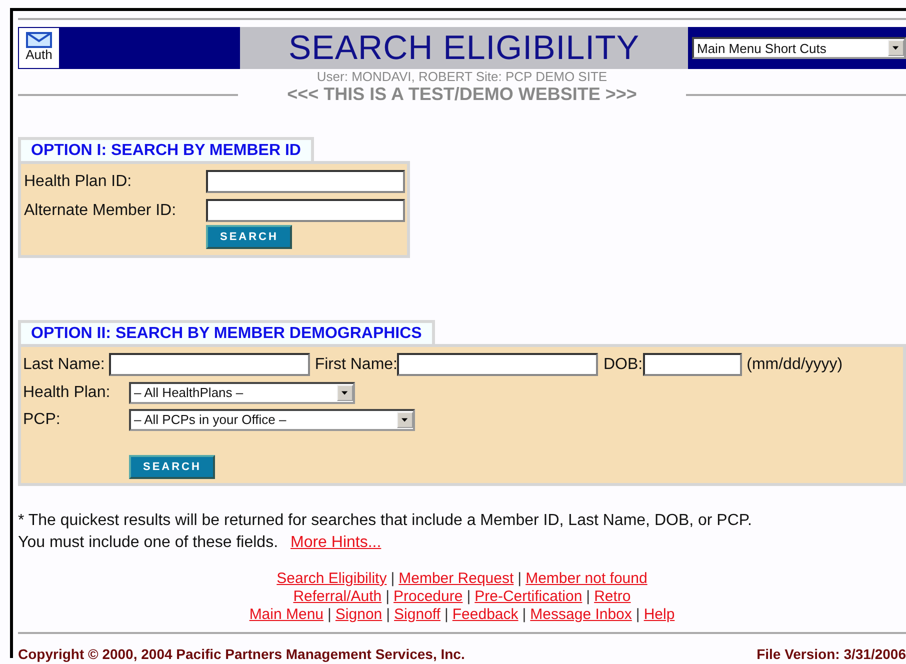 The image size is (906, 664). Describe the element at coordinates (799, 48) in the screenshot. I see `shortcut-dropdown: Main Menu Short Cuts` at that location.